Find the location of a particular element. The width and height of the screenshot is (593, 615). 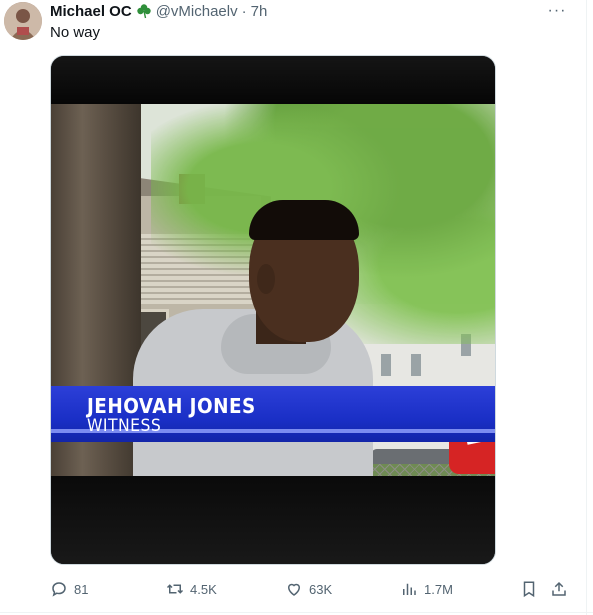

views-icon is located at coordinates (409, 589).